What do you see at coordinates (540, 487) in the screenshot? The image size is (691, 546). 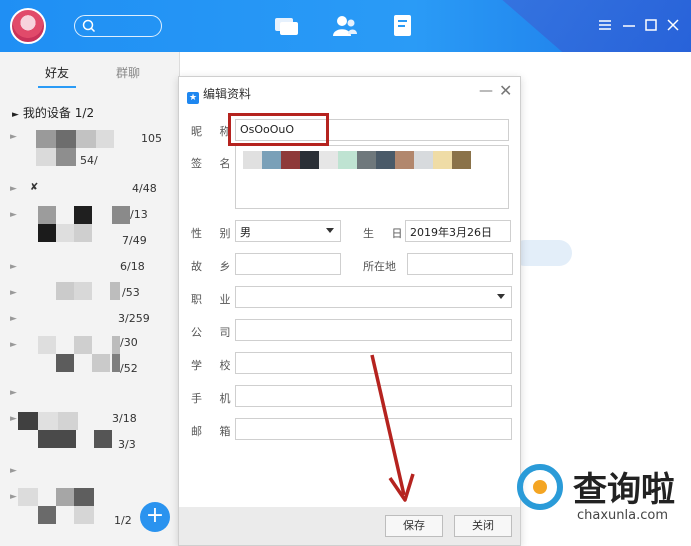 I see `watermark-logo-icon` at bounding box center [540, 487].